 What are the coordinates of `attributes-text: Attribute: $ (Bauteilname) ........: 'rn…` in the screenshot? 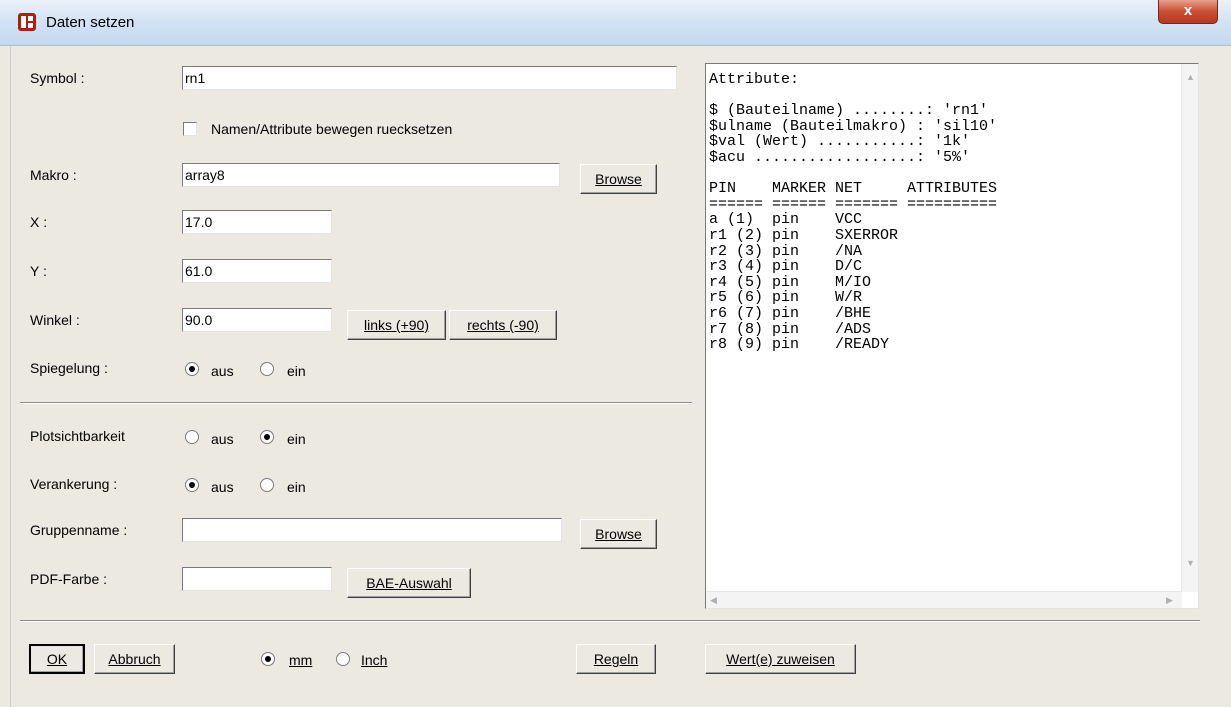 It's located at (853, 212).